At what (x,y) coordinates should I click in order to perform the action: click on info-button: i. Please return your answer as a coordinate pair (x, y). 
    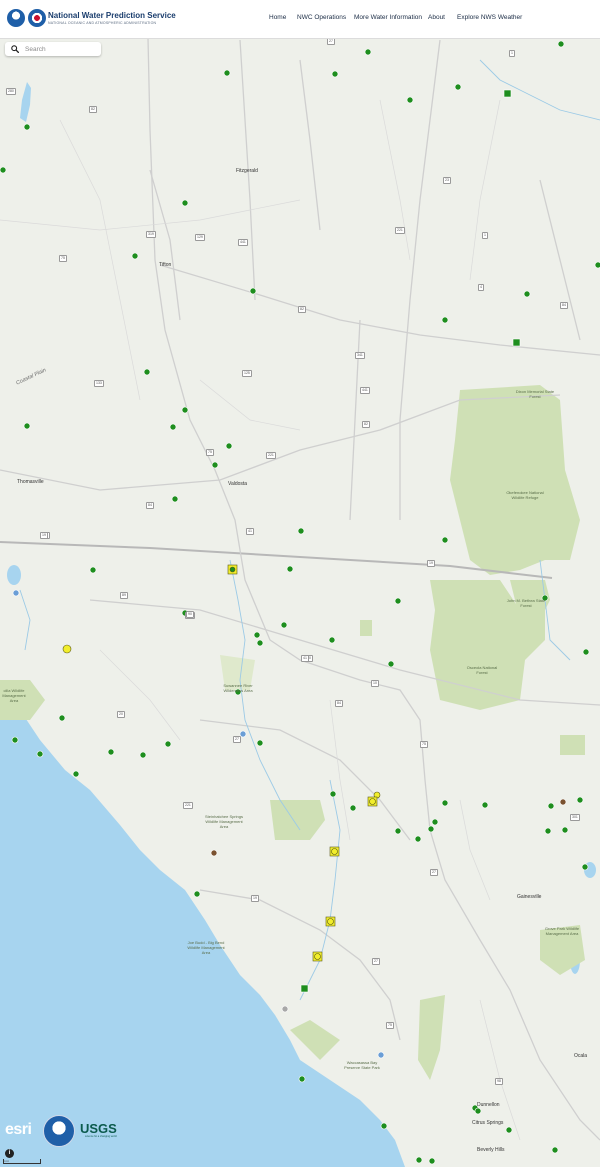
    Looking at the image, I should click on (9, 1153).